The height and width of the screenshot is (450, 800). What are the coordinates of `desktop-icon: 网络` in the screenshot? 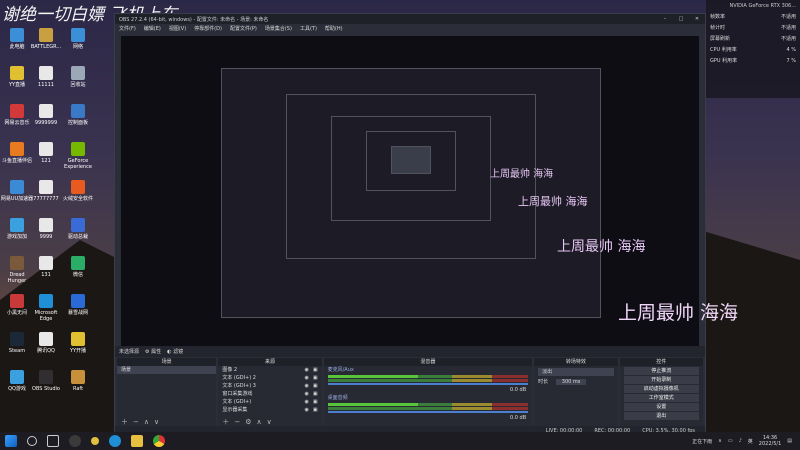 It's located at (78, 39).